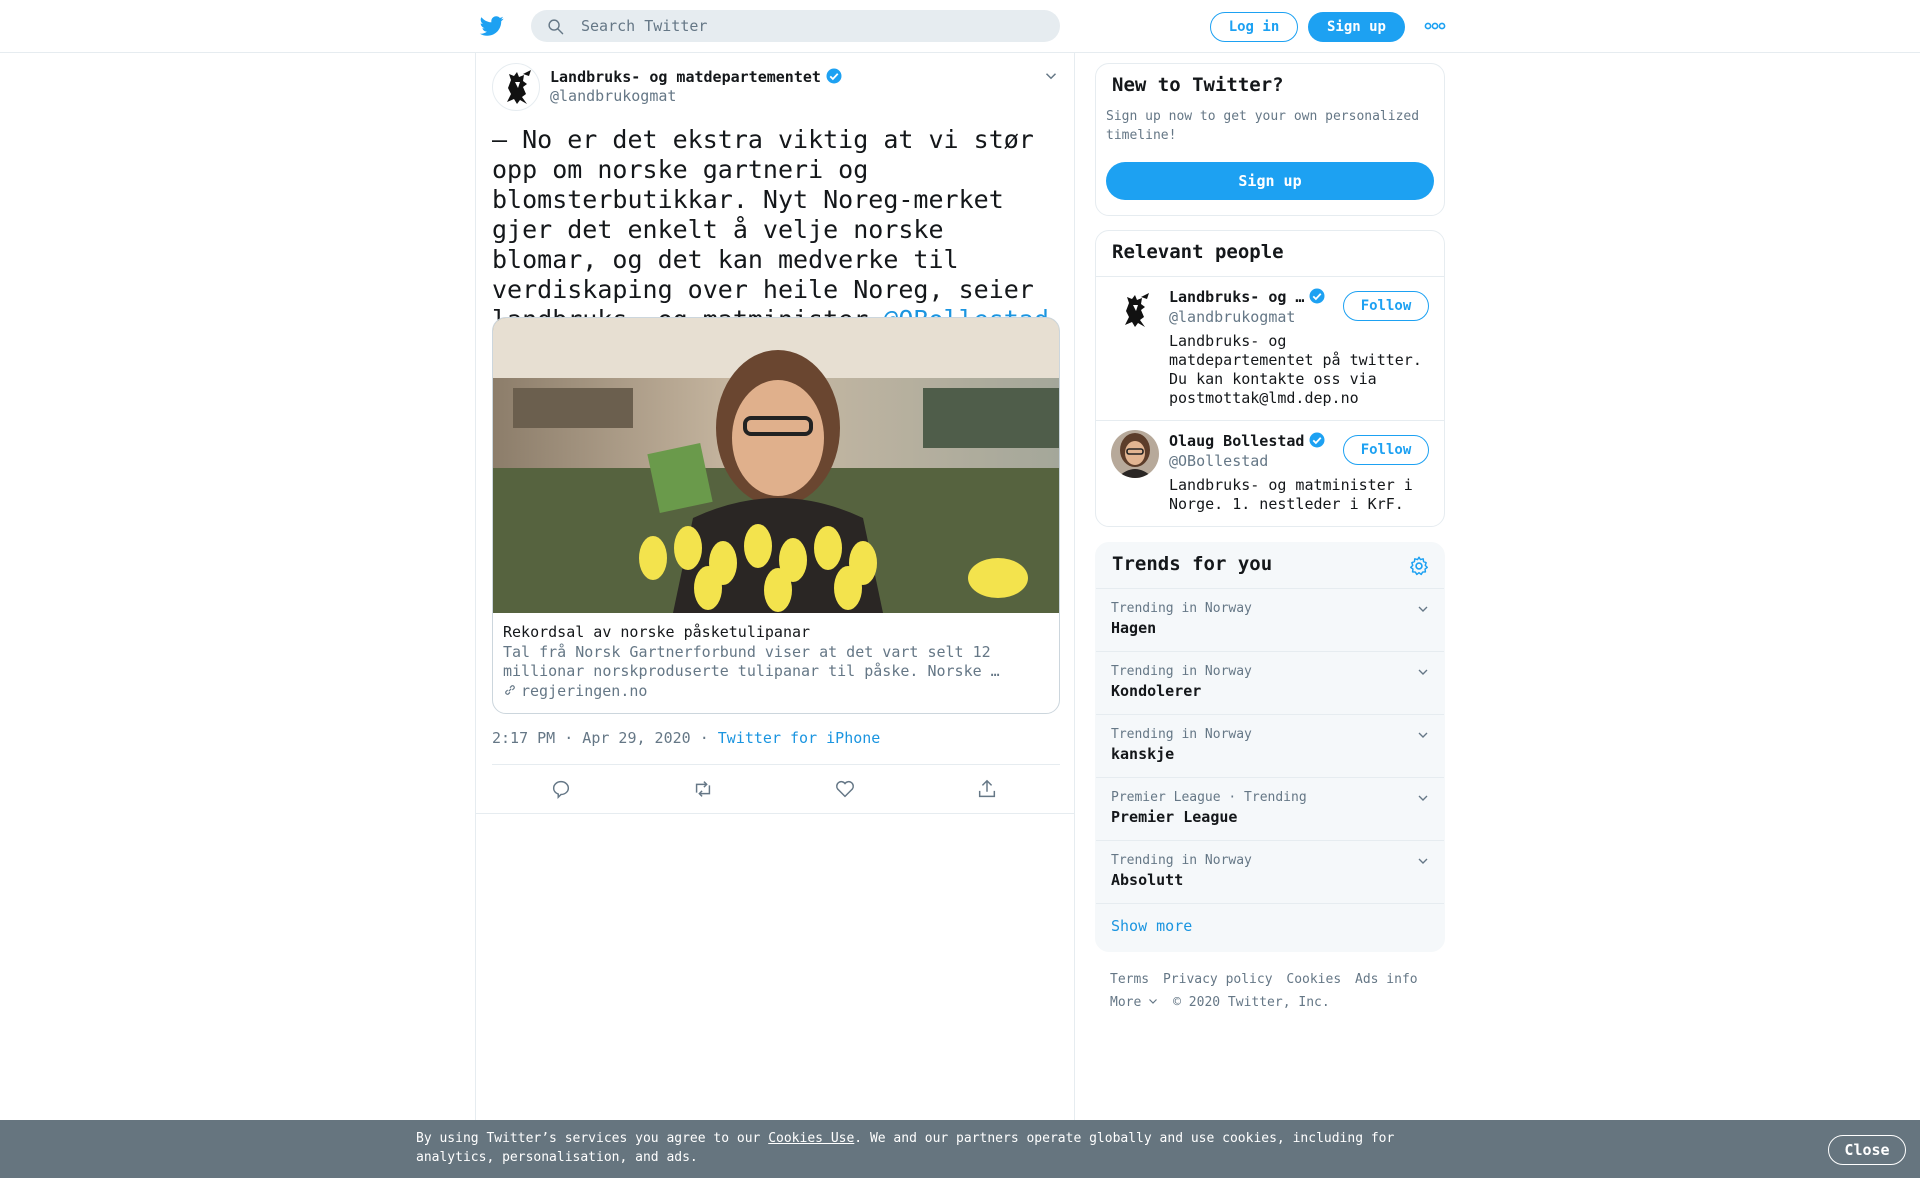 The width and height of the screenshot is (1920, 1178). I want to click on search-icon, so click(556, 27).